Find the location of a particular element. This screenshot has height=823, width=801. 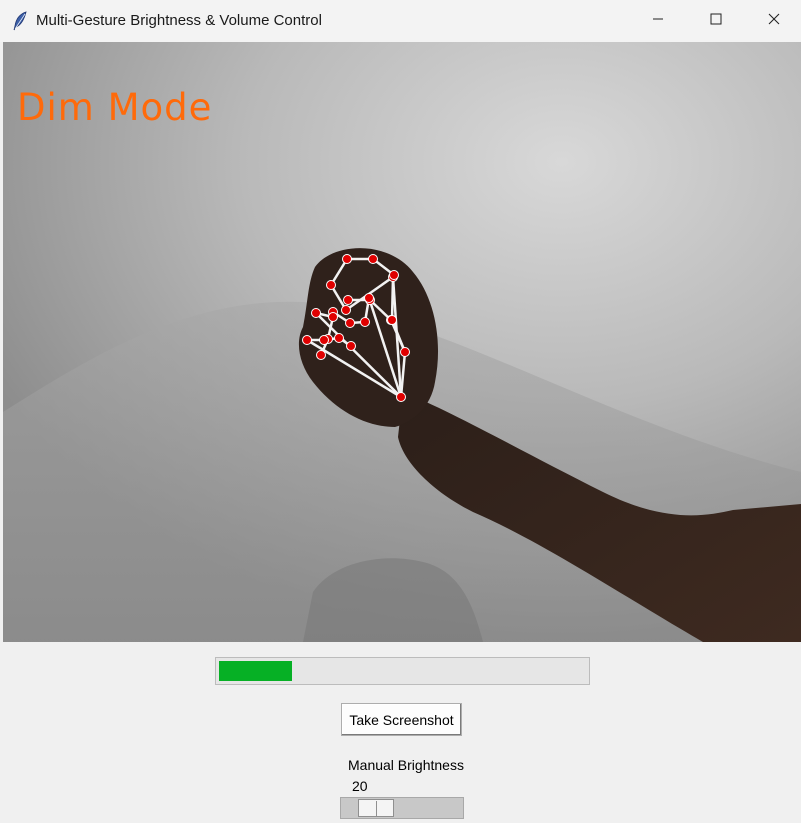

brightness-level-bar is located at coordinates (402, 671).